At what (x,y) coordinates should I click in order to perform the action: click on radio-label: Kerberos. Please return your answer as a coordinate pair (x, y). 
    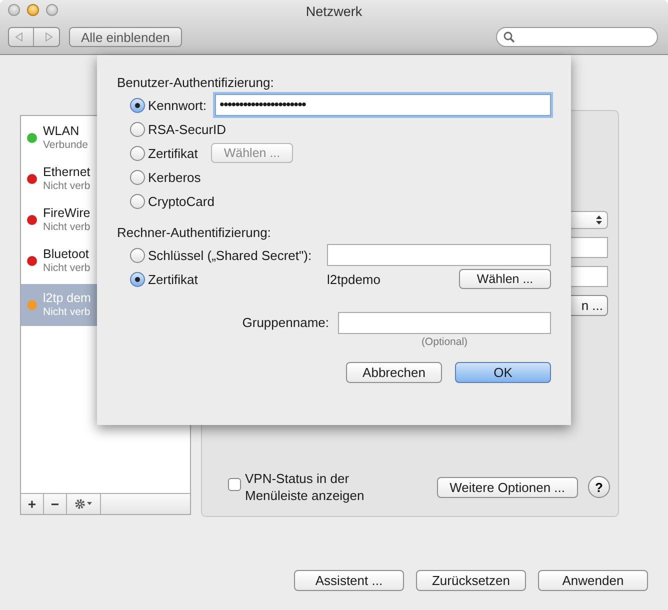
    Looking at the image, I should click on (174, 177).